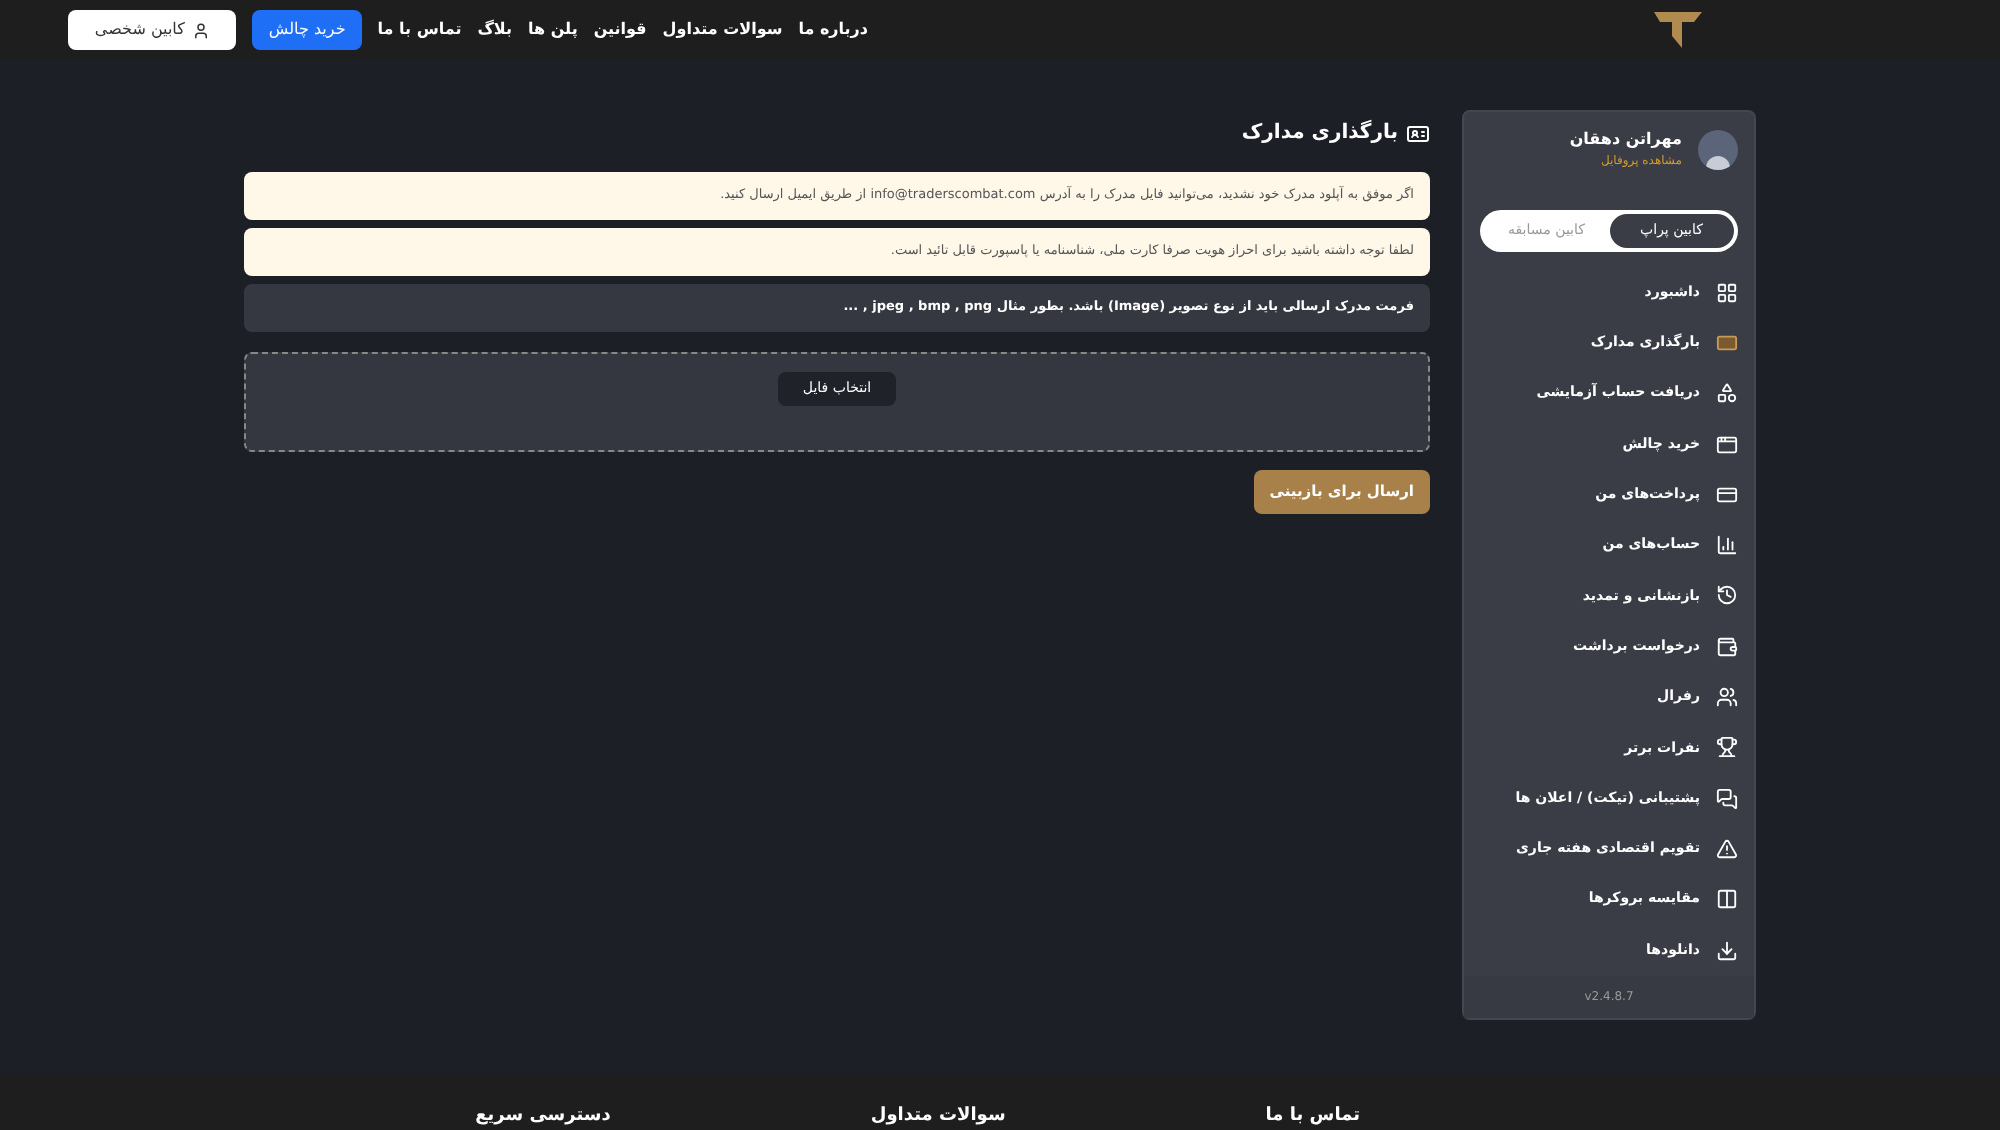  What do you see at coordinates (722, 30) in the screenshot?
I see `nav-link: سوالات متداول` at bounding box center [722, 30].